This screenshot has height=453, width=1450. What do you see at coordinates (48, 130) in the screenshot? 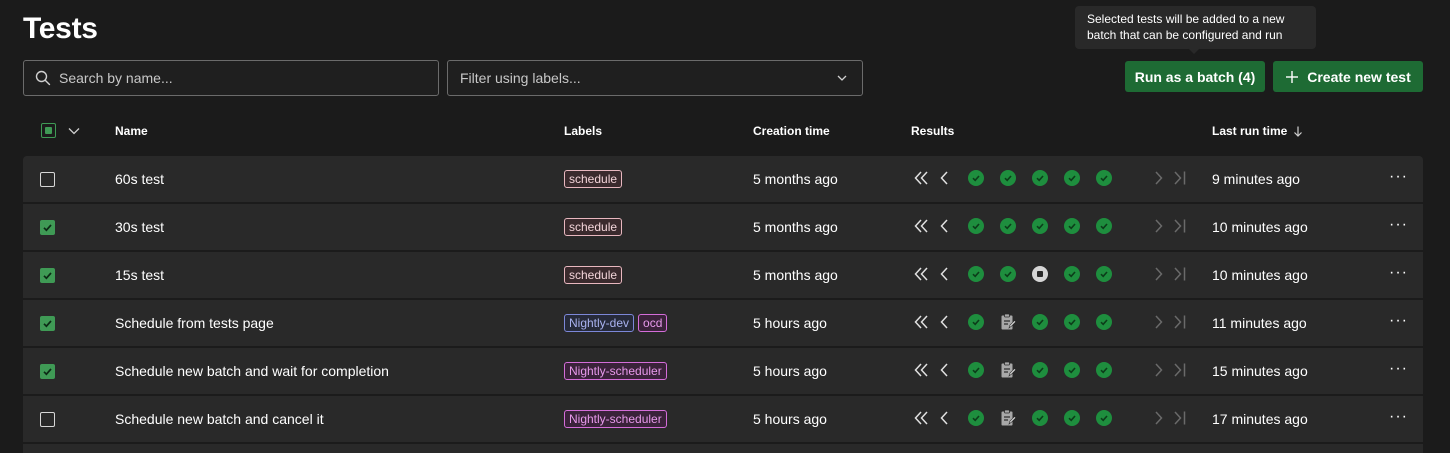
I see `select-all-checkbox` at bounding box center [48, 130].